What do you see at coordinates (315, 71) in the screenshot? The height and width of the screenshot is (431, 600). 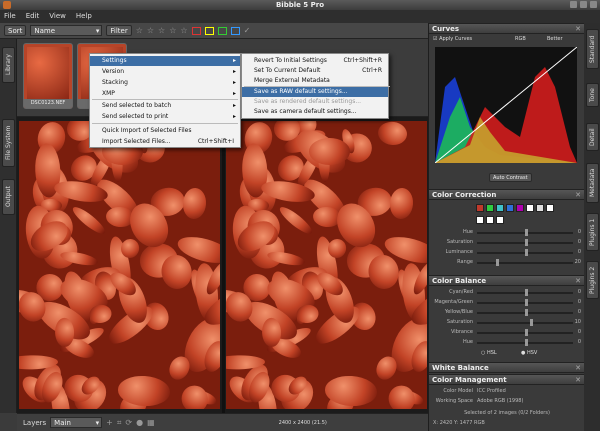 I see `submenu-item: Set To Current Default Ctrl+R` at bounding box center [315, 71].